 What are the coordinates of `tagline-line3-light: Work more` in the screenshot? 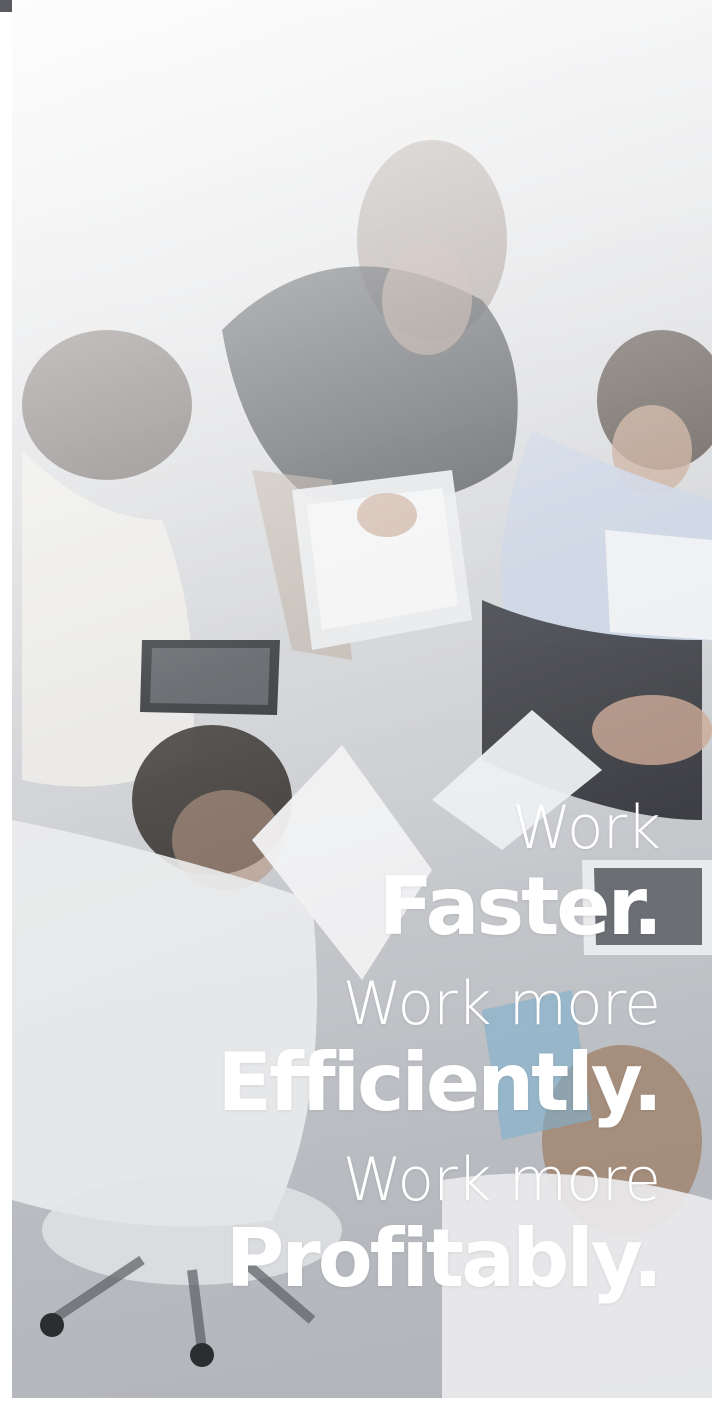 It's located at (501, 1180).